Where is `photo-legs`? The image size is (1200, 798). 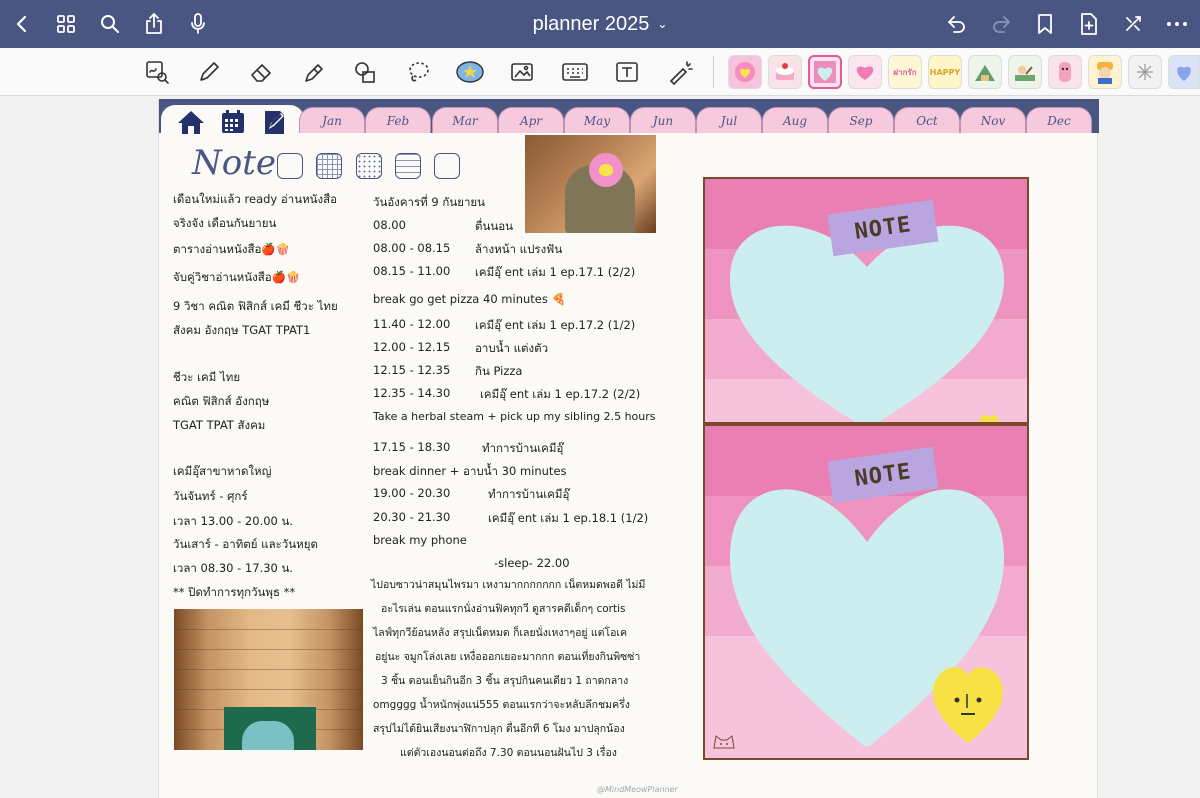
photo-legs is located at coordinates (268, 735).